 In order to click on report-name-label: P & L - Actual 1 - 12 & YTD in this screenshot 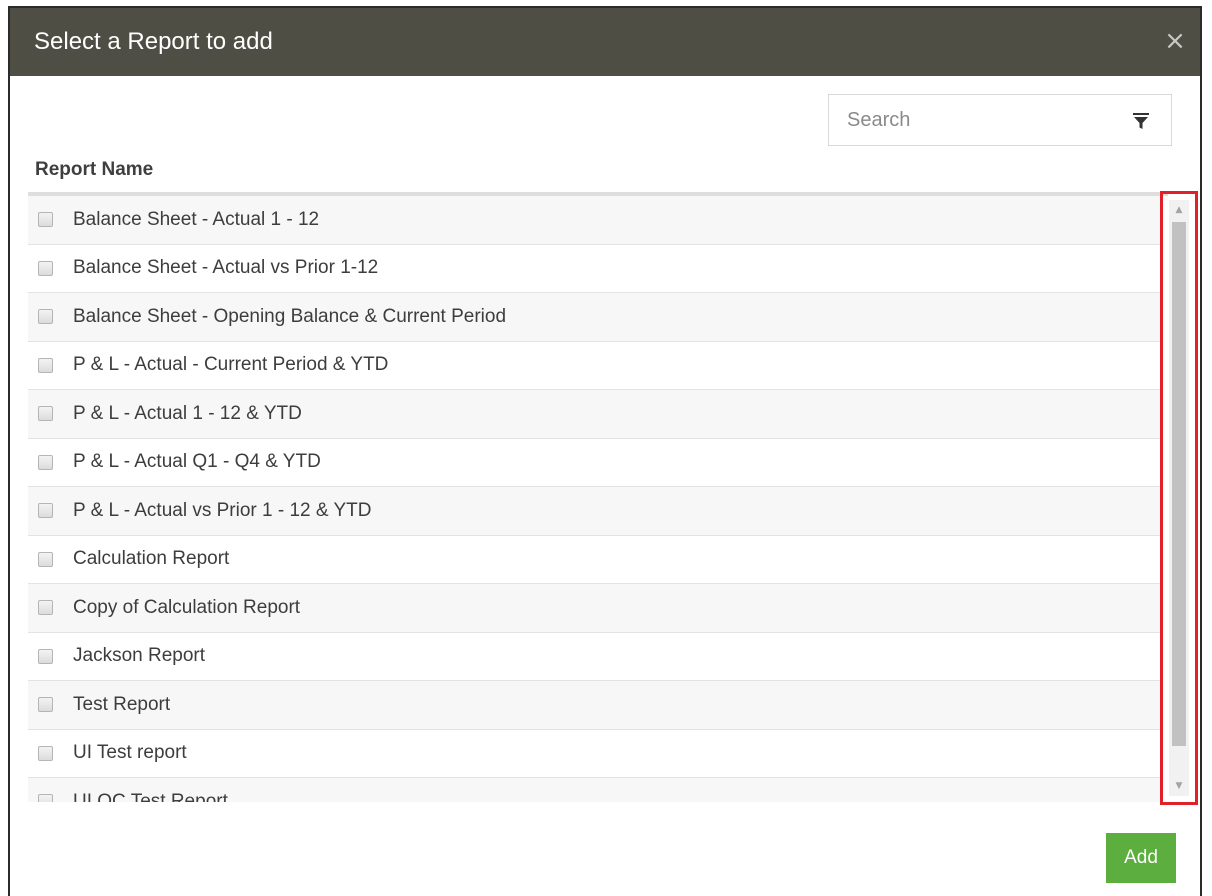, I will do `click(187, 413)`.